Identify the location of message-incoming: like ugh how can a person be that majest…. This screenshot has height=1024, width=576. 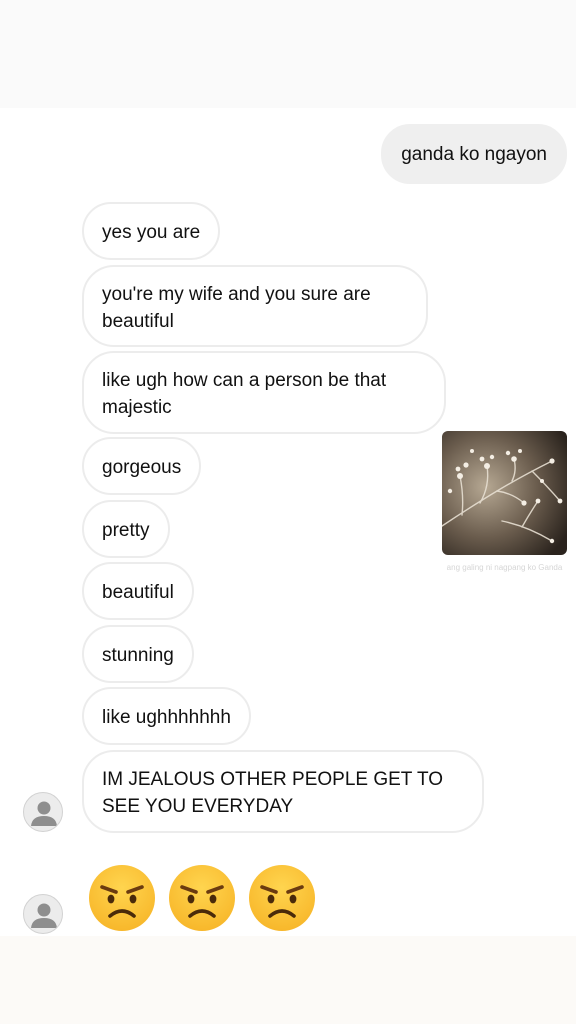
(264, 392).